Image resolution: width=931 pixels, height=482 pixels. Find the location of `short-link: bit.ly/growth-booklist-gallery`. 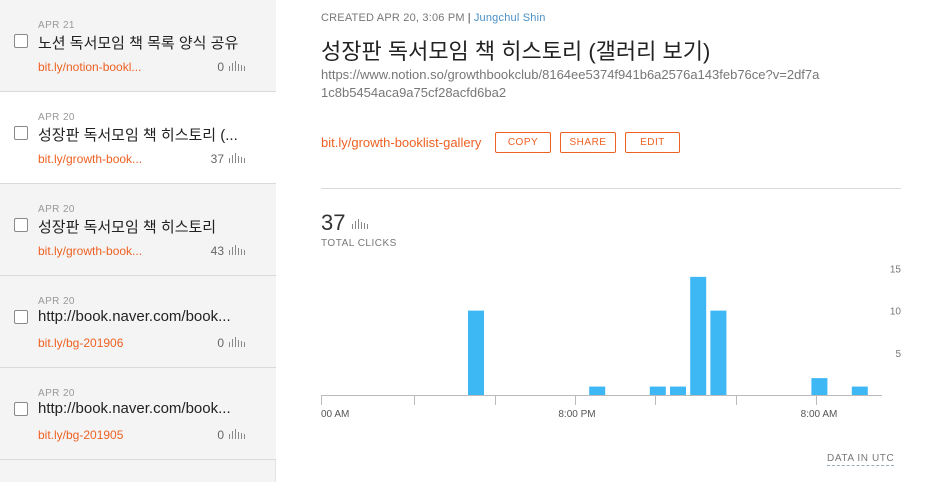

short-link: bit.ly/growth-booklist-gallery is located at coordinates (401, 142).